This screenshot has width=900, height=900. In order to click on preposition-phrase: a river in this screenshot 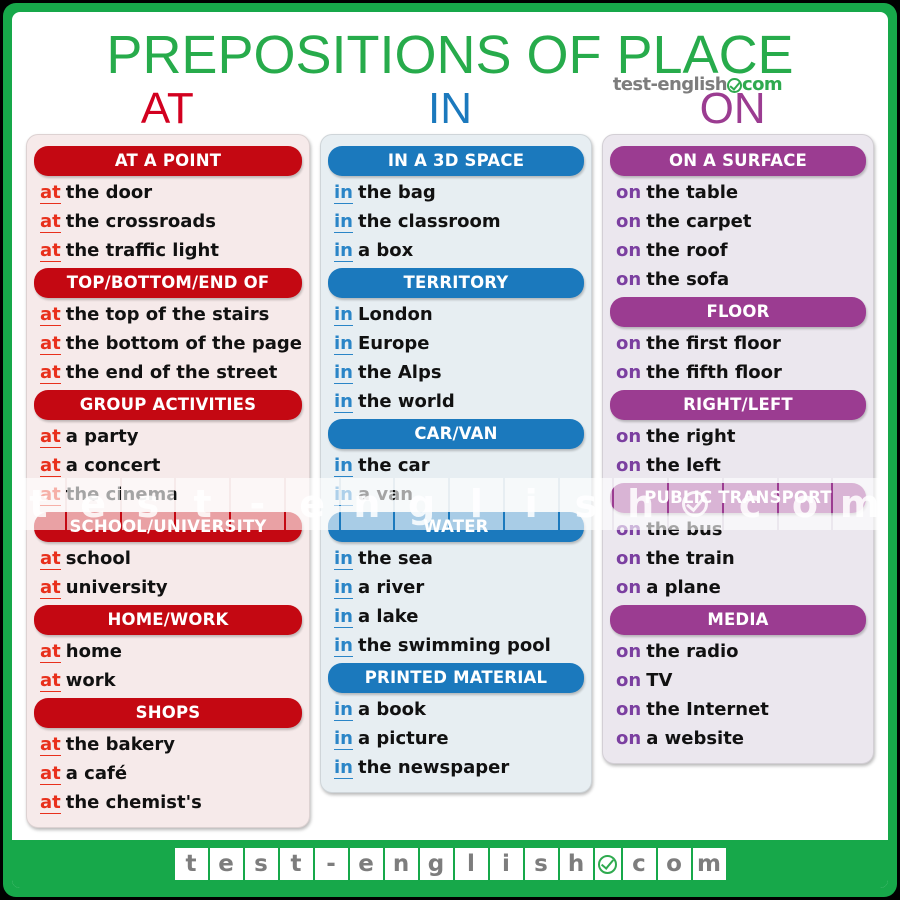, I will do `click(391, 588)`.